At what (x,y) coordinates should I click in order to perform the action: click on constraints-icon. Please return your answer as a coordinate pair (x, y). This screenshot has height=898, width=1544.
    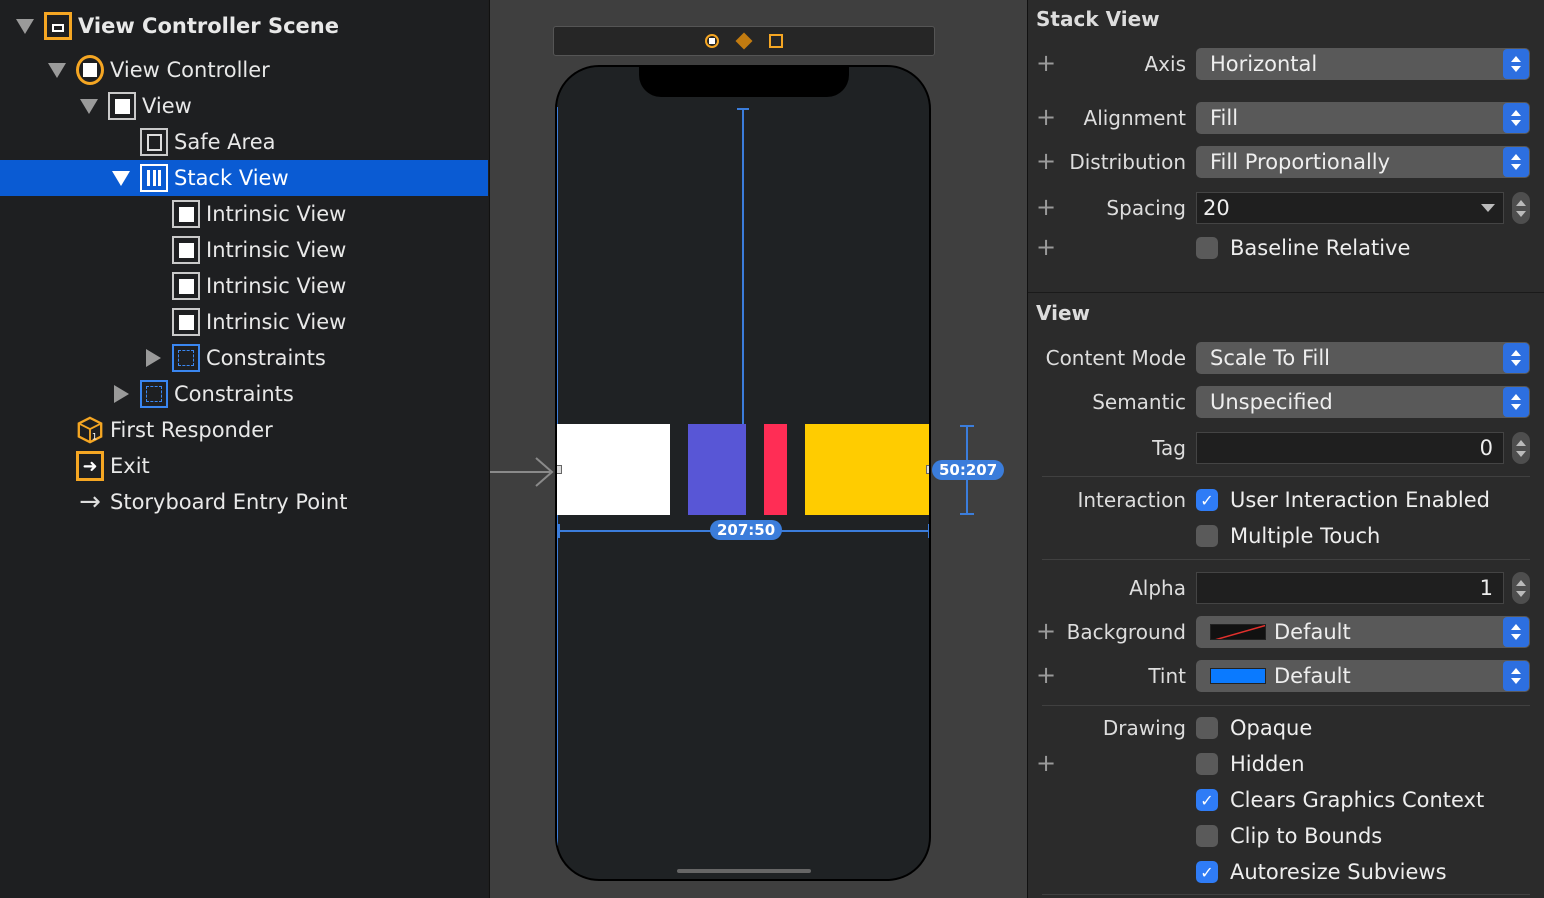
    Looking at the image, I should click on (154, 394).